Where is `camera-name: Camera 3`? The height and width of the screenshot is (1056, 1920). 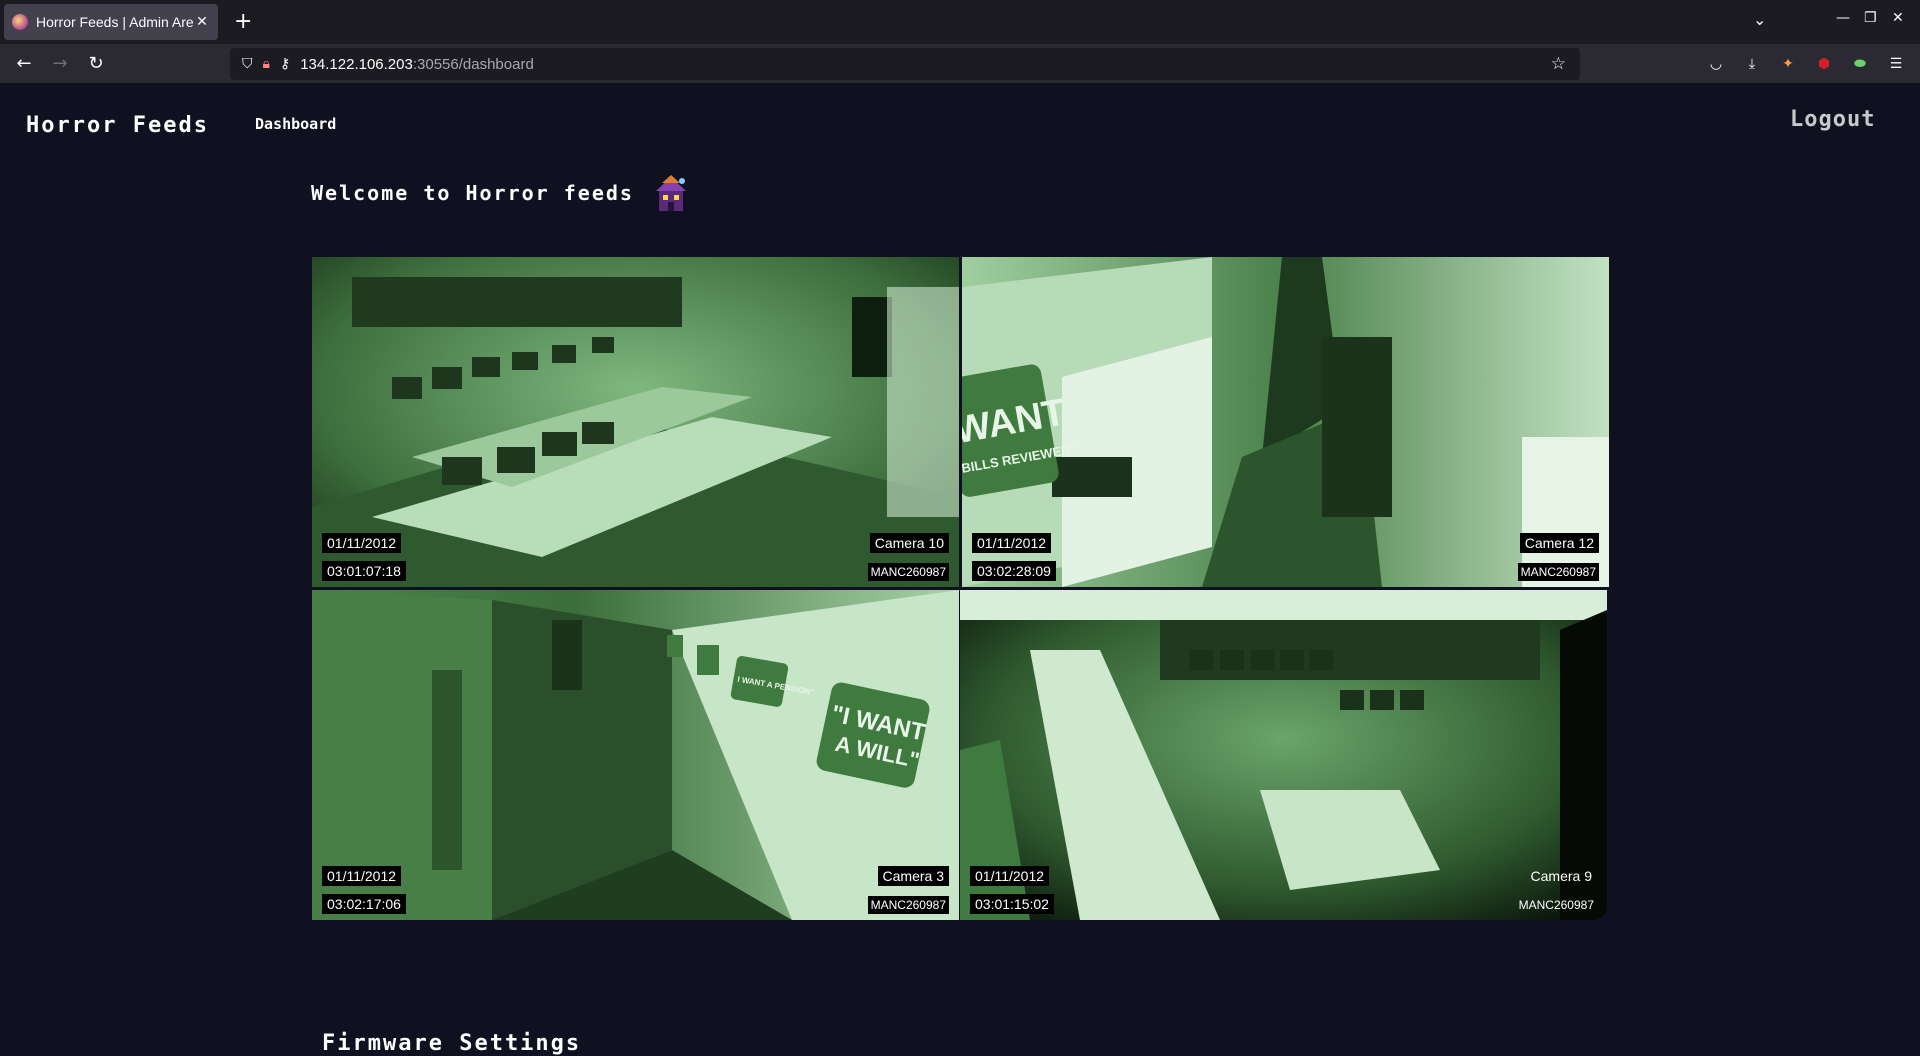
camera-name: Camera 3 is located at coordinates (913, 876).